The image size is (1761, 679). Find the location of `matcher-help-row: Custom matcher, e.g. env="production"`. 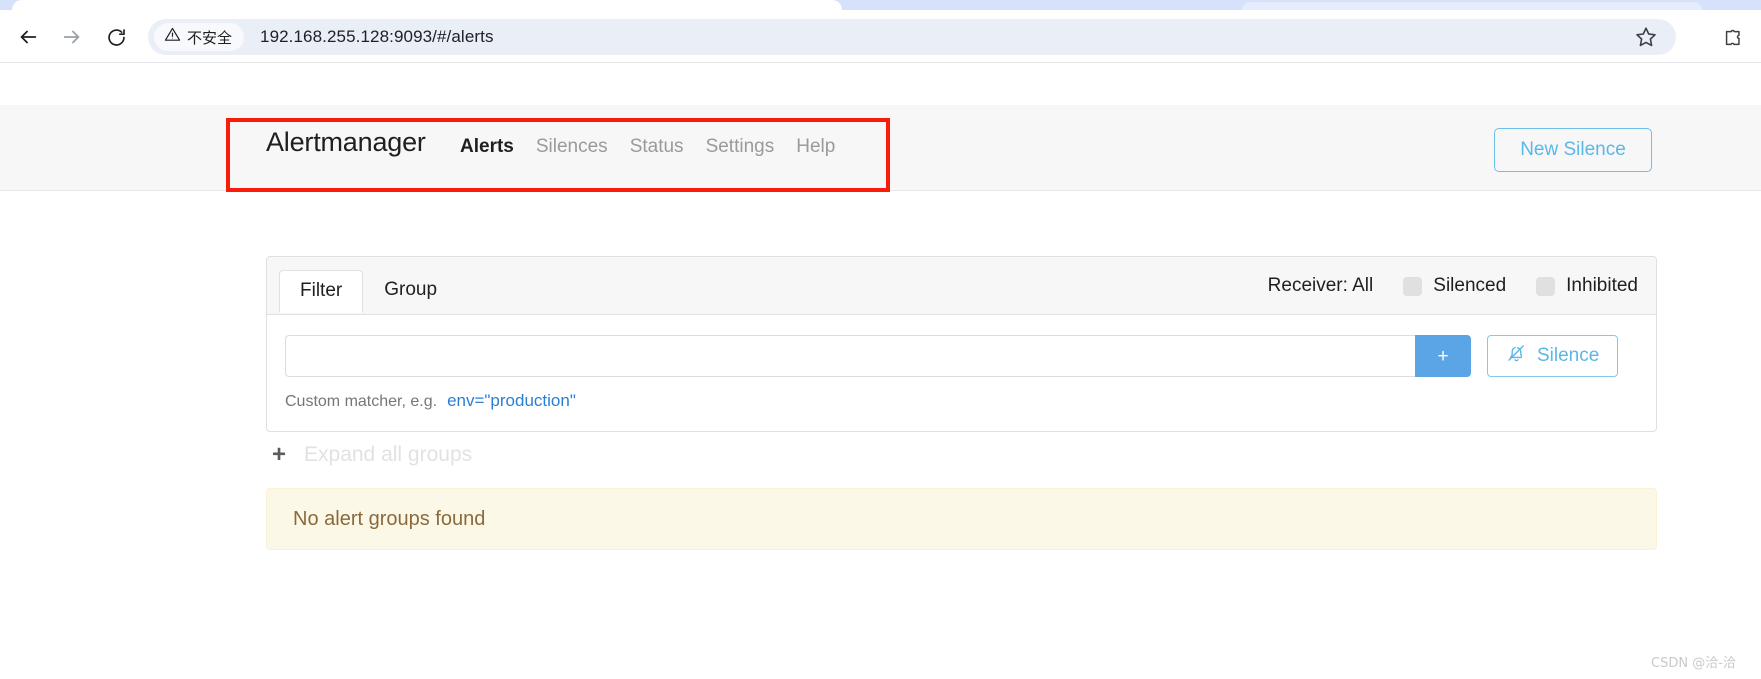

matcher-help-row: Custom matcher, e.g. env="production" is located at coordinates (961, 401).